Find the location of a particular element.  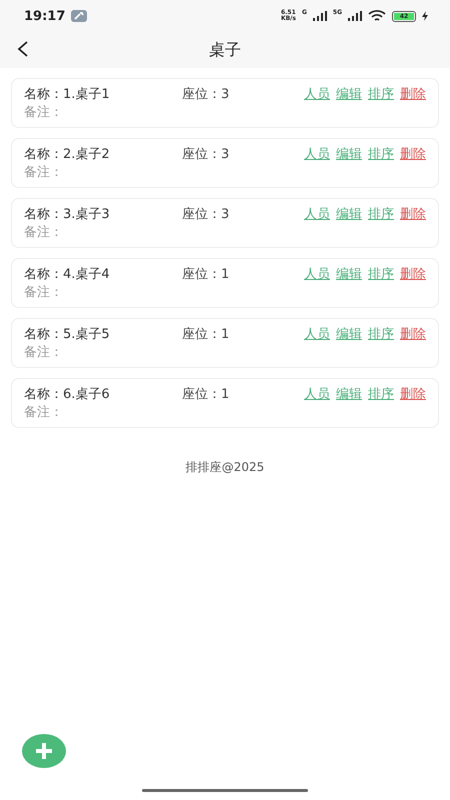

wrench-icon is located at coordinates (79, 16).